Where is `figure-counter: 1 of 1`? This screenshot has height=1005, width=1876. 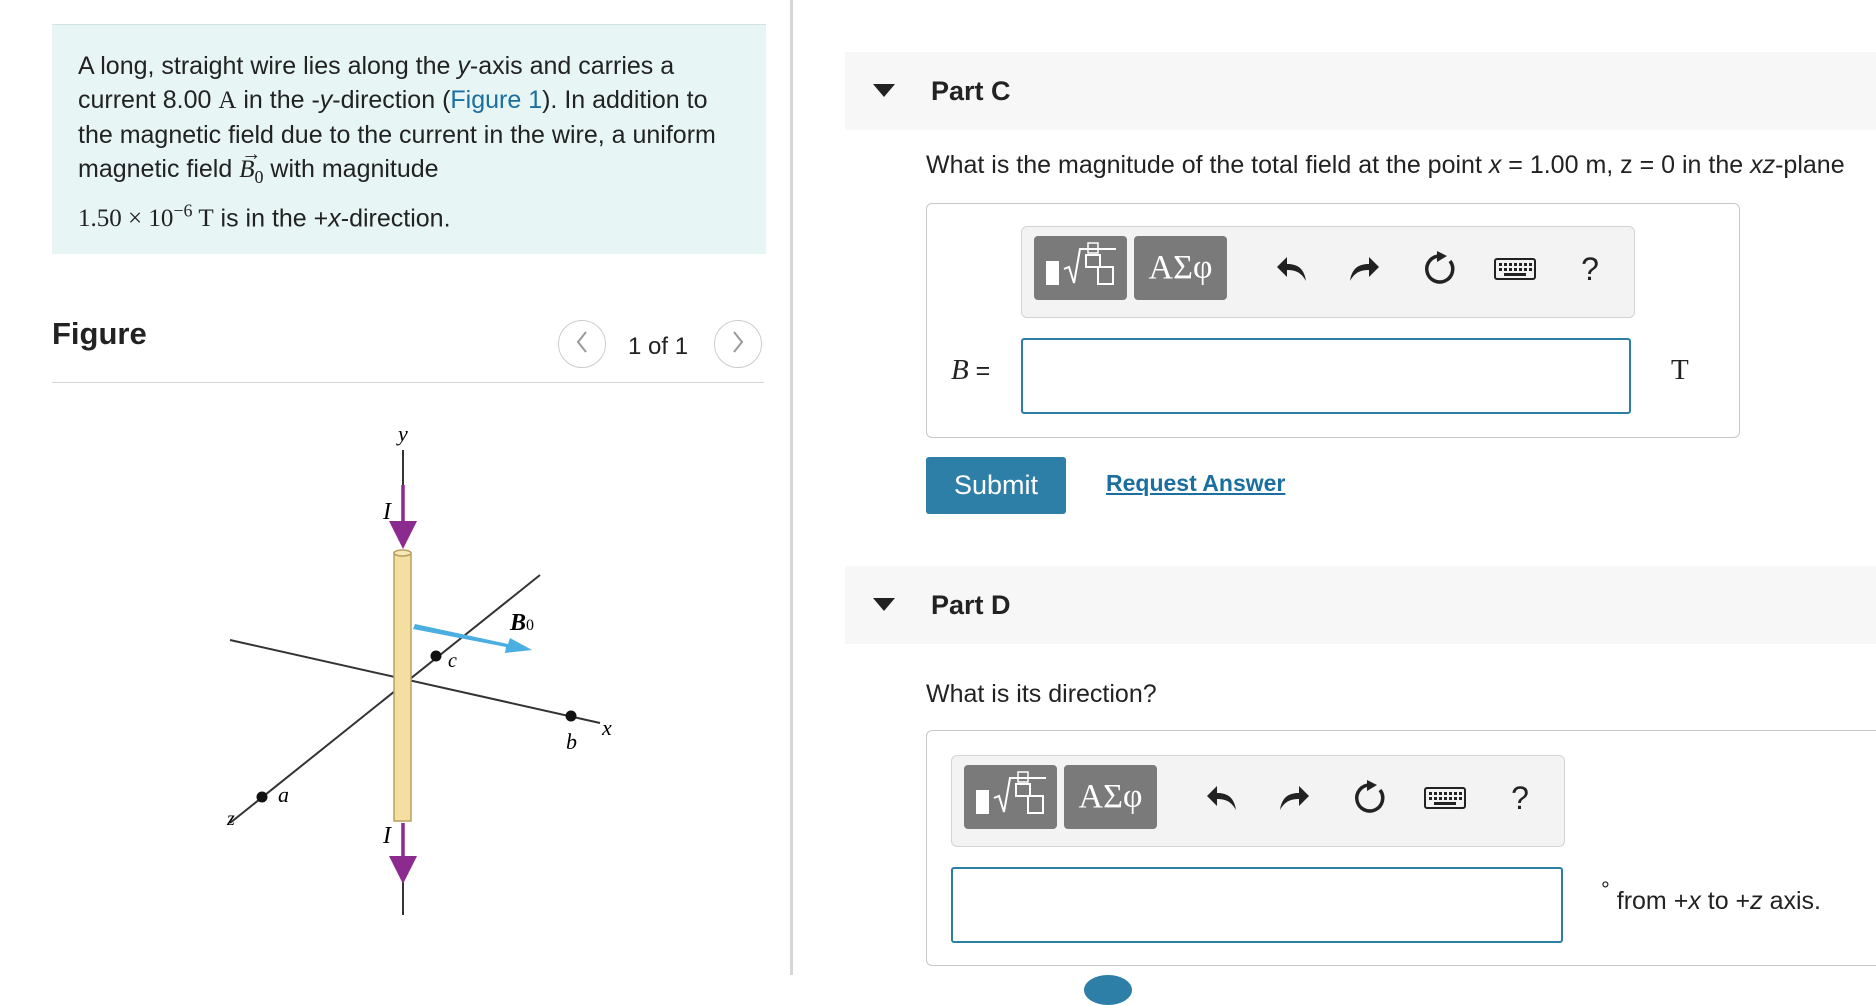 figure-counter: 1 of 1 is located at coordinates (658, 346).